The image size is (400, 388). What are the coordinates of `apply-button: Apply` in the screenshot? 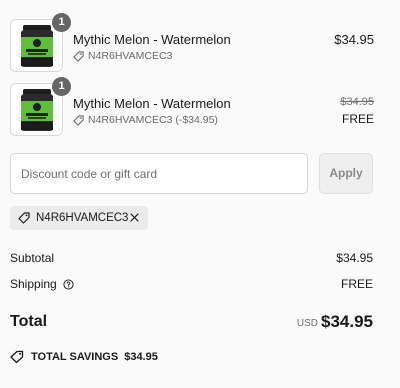 It's located at (346, 173).